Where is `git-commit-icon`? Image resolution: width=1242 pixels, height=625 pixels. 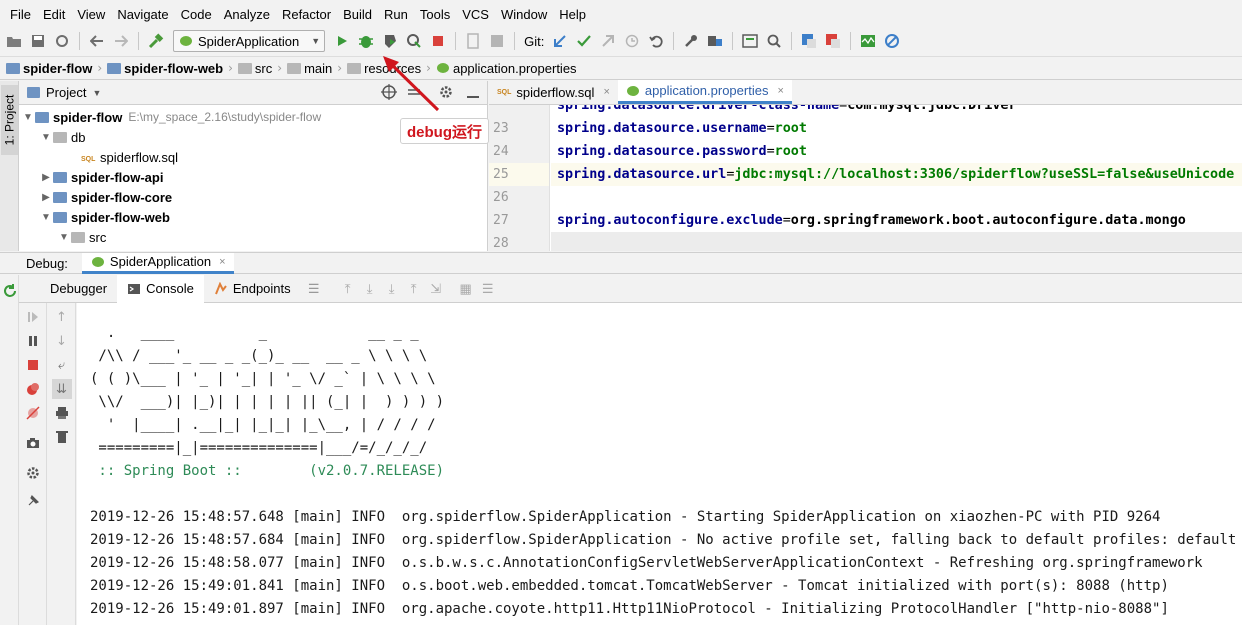
git-commit-icon is located at coordinates (584, 41).